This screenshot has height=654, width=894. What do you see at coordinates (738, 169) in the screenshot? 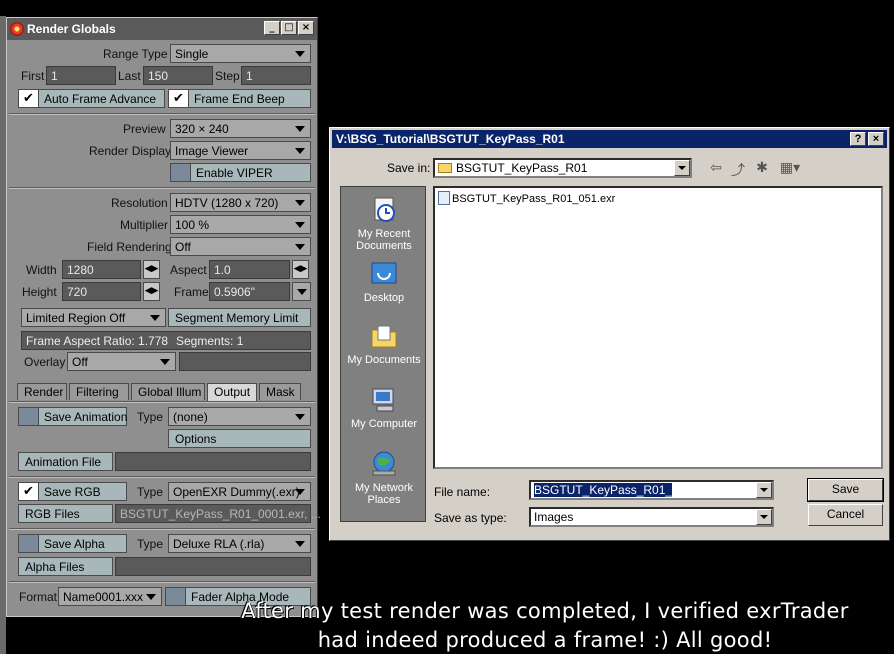
I see `up-folder-icon: ⤴` at bounding box center [738, 169].